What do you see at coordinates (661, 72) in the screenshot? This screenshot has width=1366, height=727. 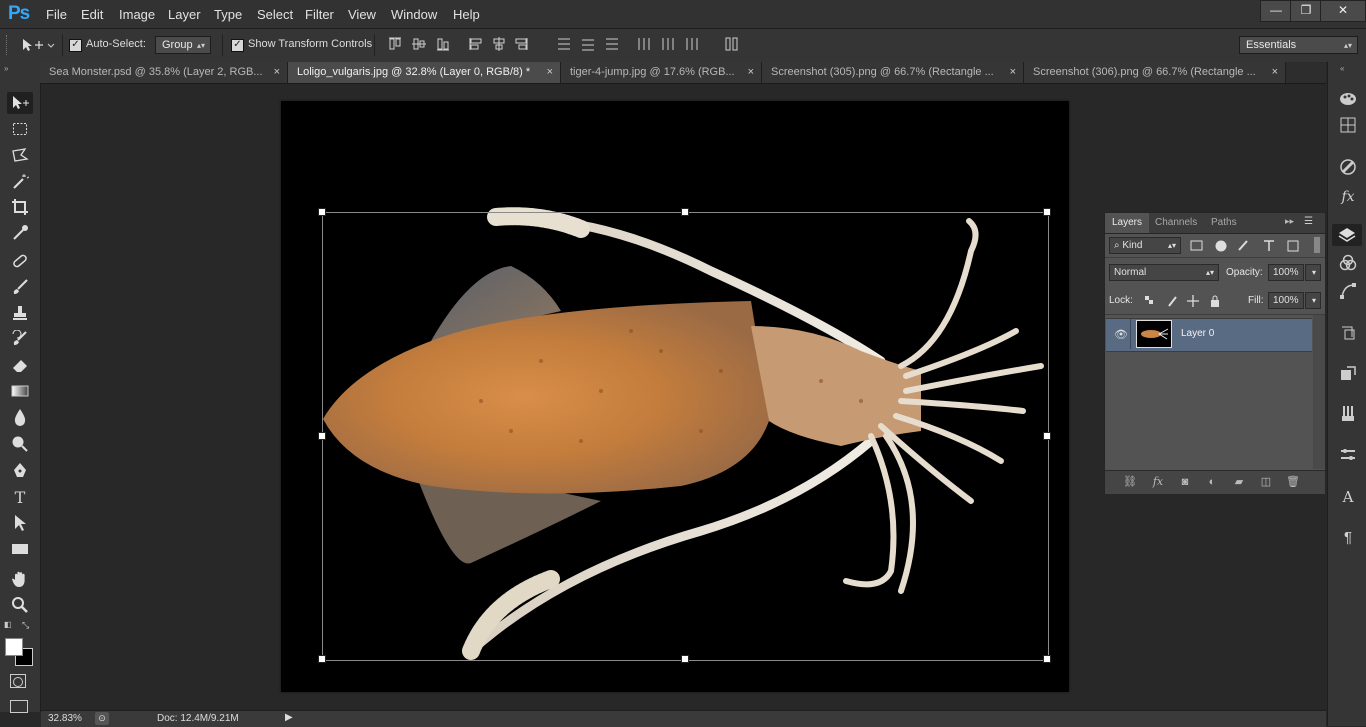 I see `tab-tiger-jump: tiger-4-jump.jpg @ 17.6% (RGB... ×` at bounding box center [661, 72].